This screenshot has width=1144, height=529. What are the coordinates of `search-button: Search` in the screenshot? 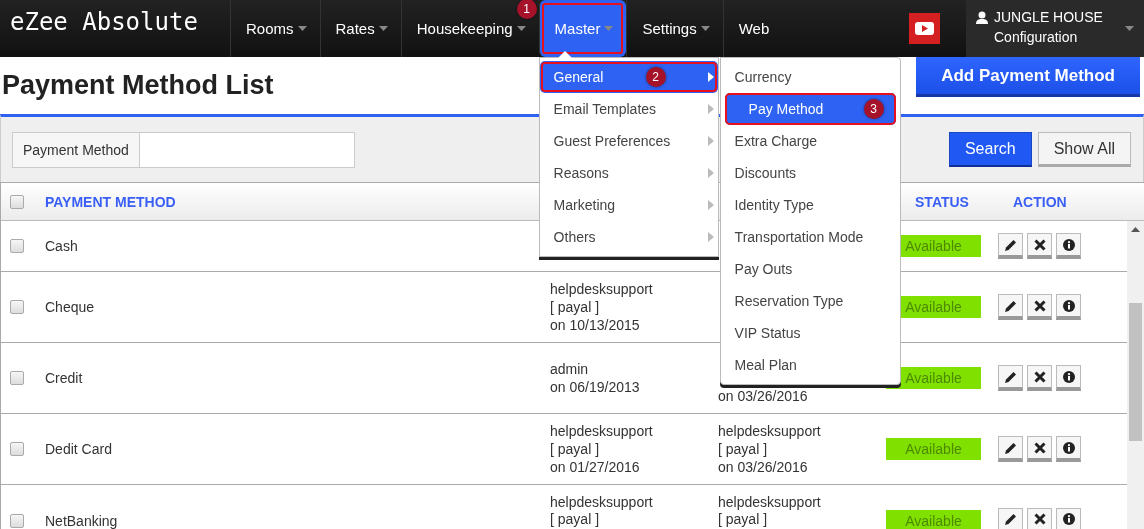 It's located at (990, 149).